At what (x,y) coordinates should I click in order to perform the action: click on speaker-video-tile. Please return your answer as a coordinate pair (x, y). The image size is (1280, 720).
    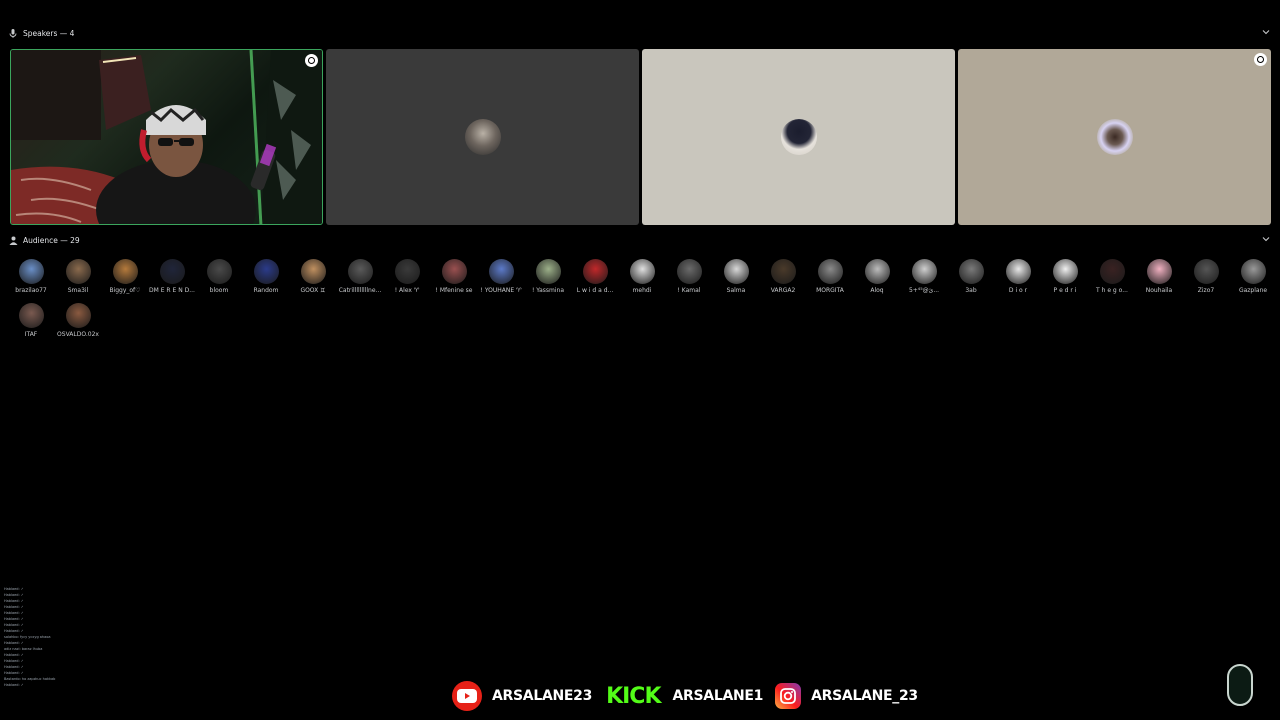
    Looking at the image, I should click on (166, 137).